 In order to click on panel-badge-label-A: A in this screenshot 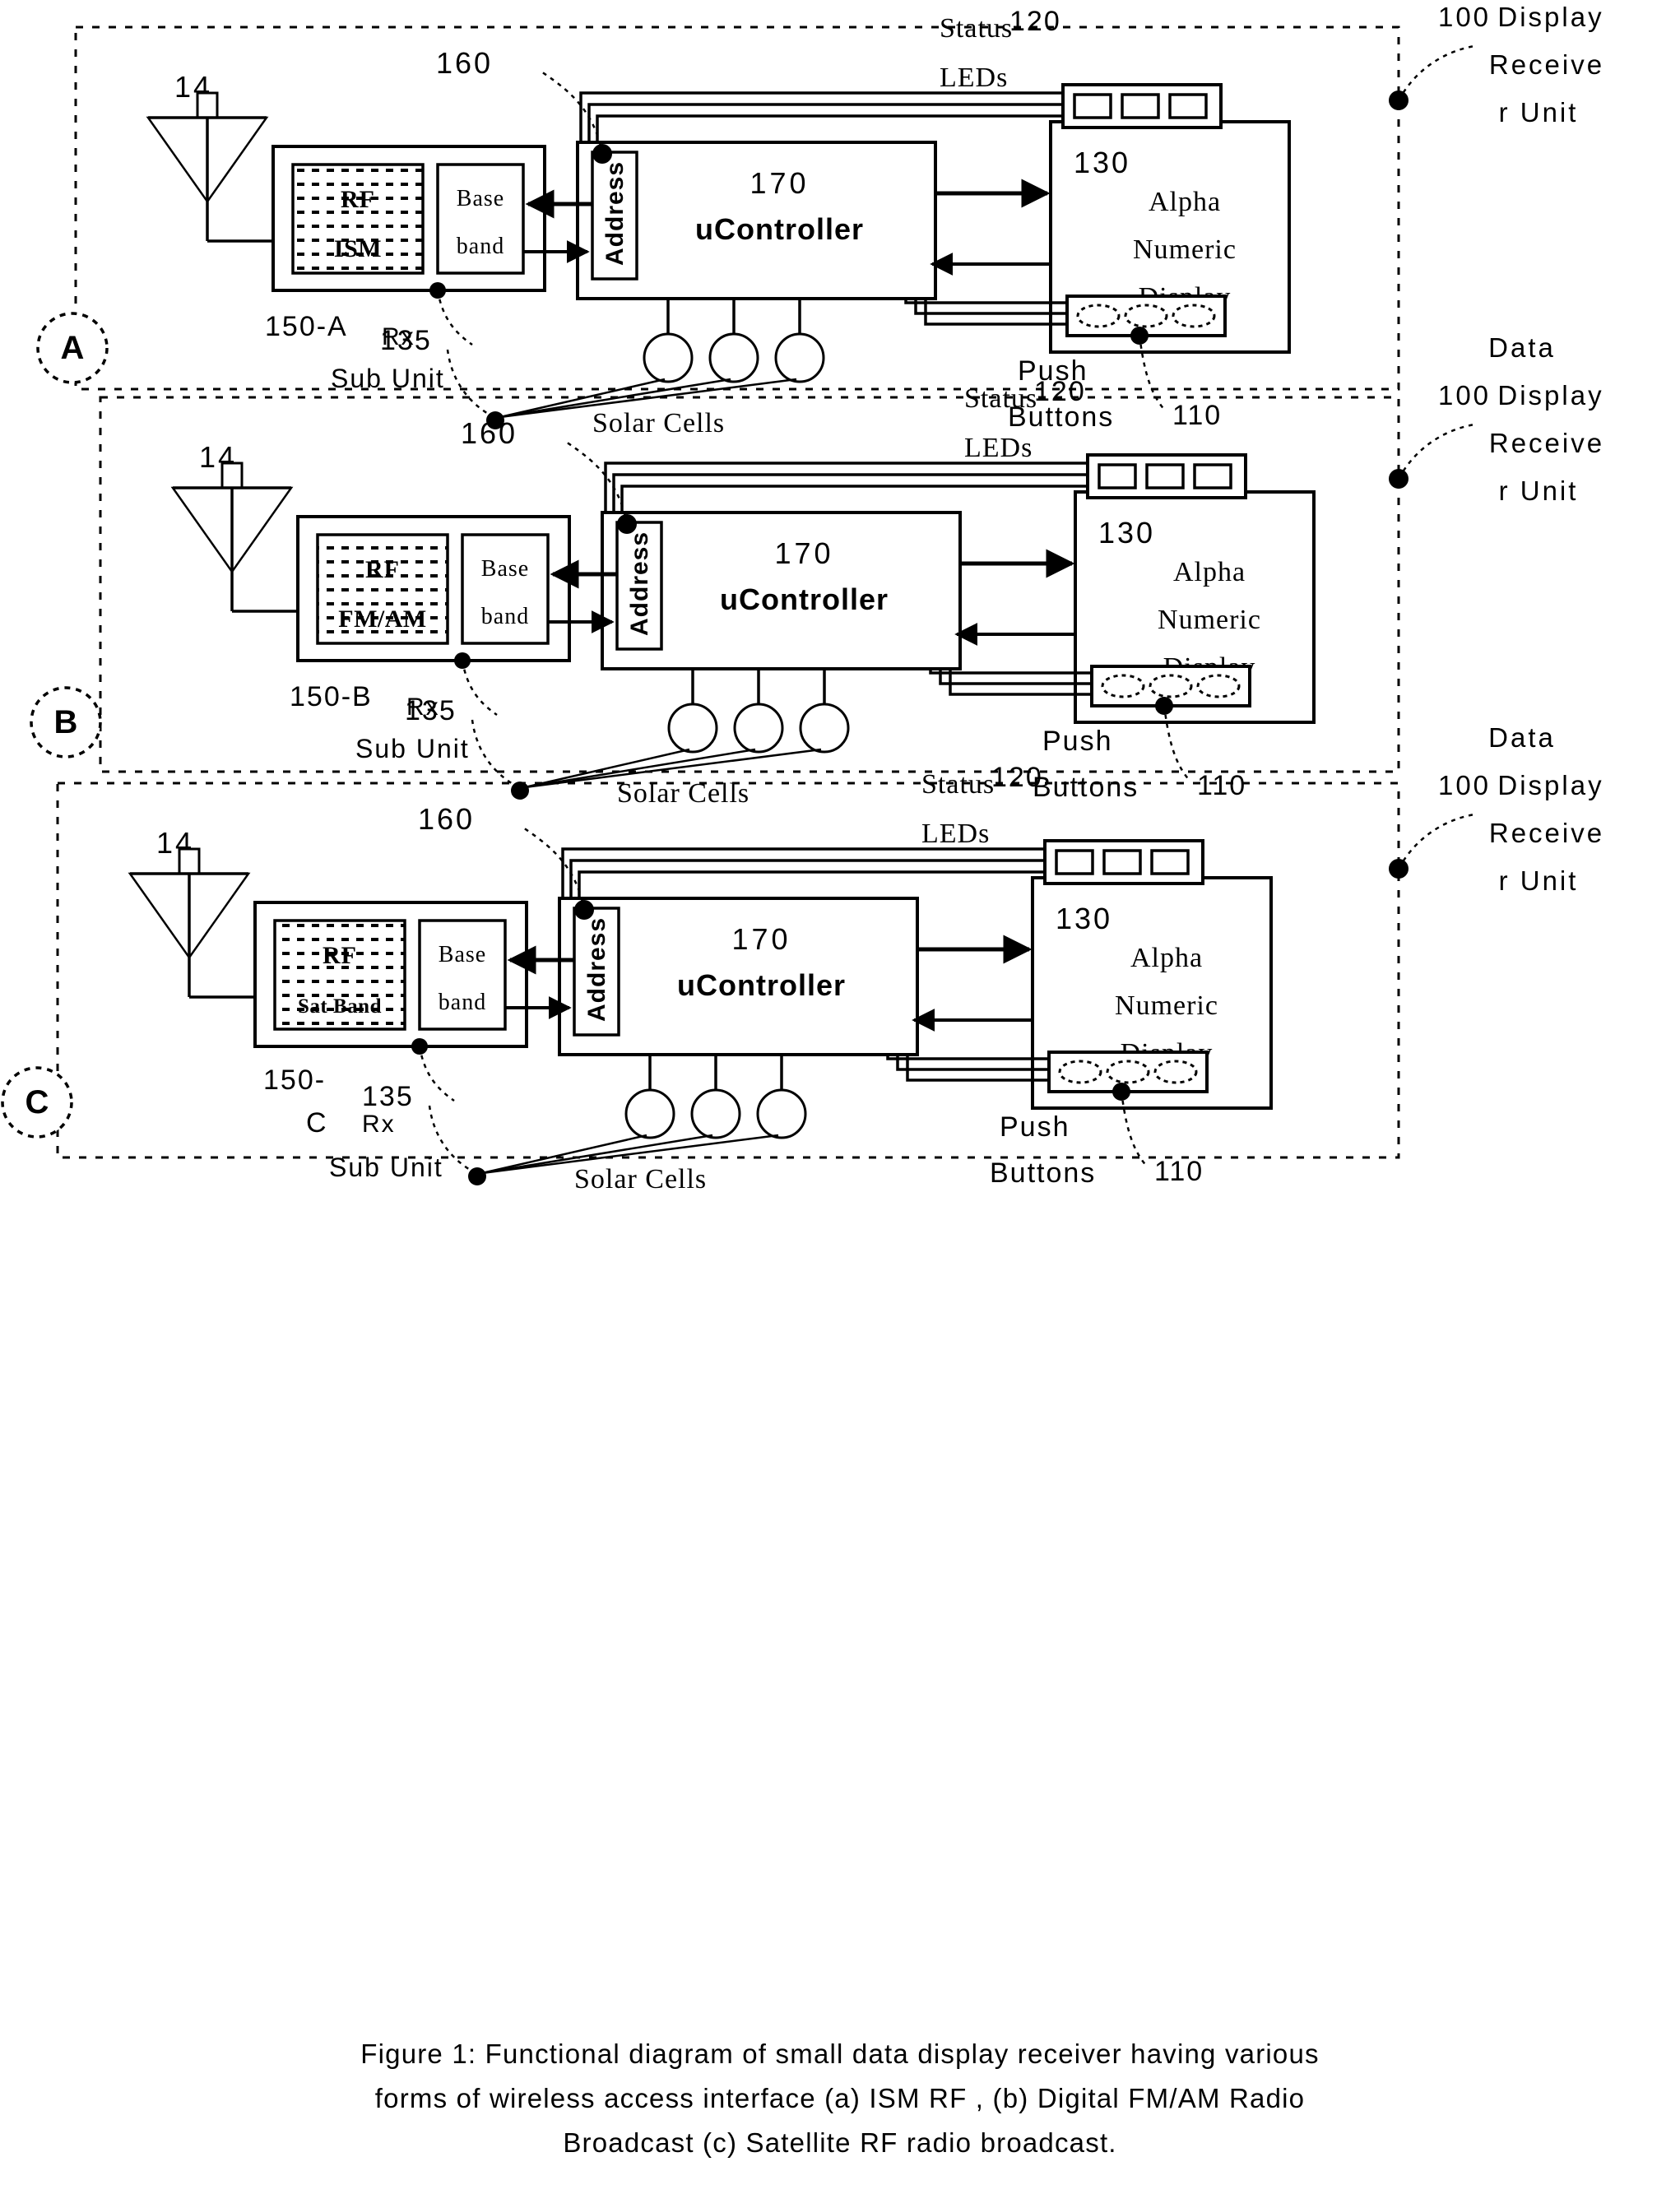, I will do `click(73, 348)`.